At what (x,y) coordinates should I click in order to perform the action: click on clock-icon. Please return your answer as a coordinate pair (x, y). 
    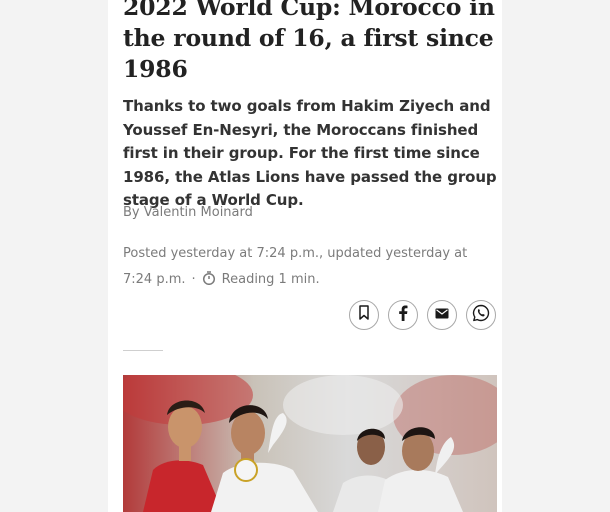
    Looking at the image, I should click on (209, 282).